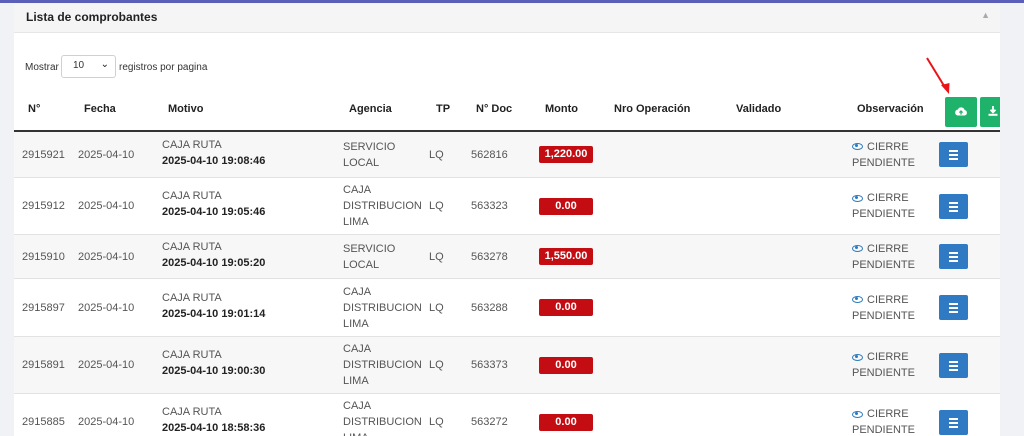  What do you see at coordinates (993, 111) in the screenshot?
I see `download-icon` at bounding box center [993, 111].